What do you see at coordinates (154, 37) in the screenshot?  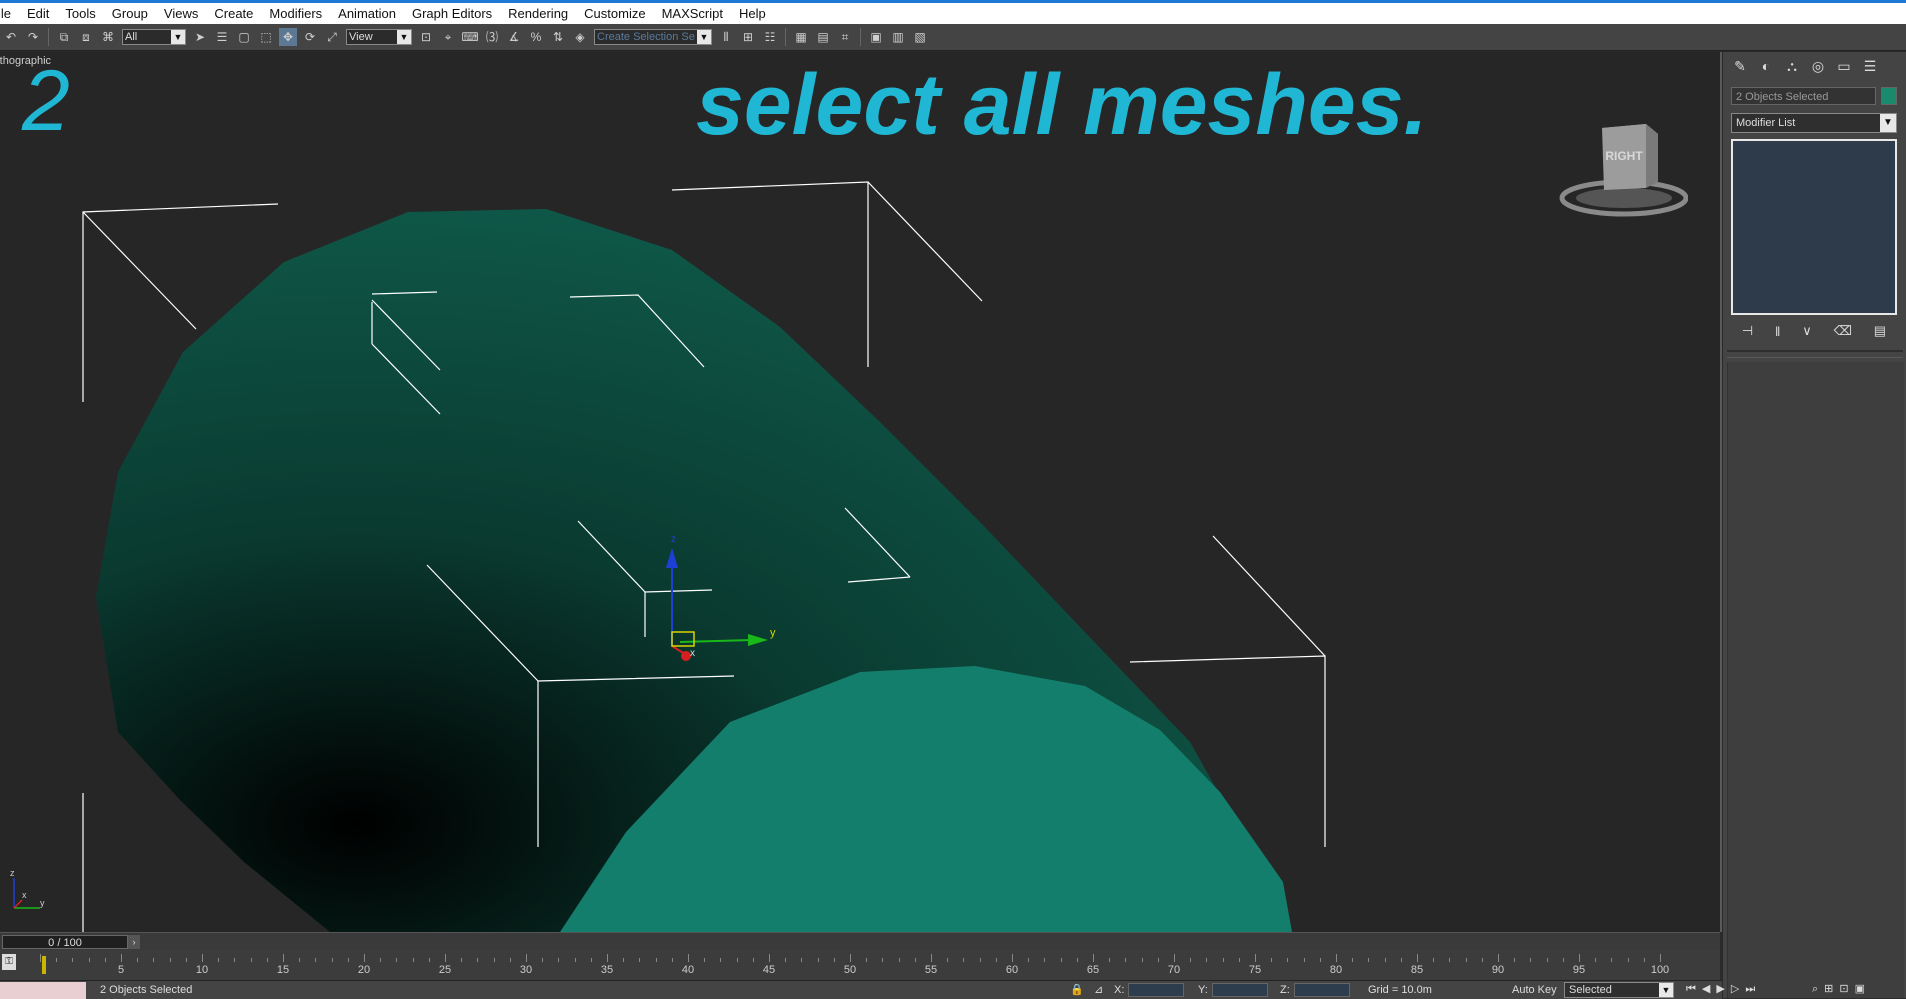 I see `selection-filter-dropdown: All ▼` at bounding box center [154, 37].